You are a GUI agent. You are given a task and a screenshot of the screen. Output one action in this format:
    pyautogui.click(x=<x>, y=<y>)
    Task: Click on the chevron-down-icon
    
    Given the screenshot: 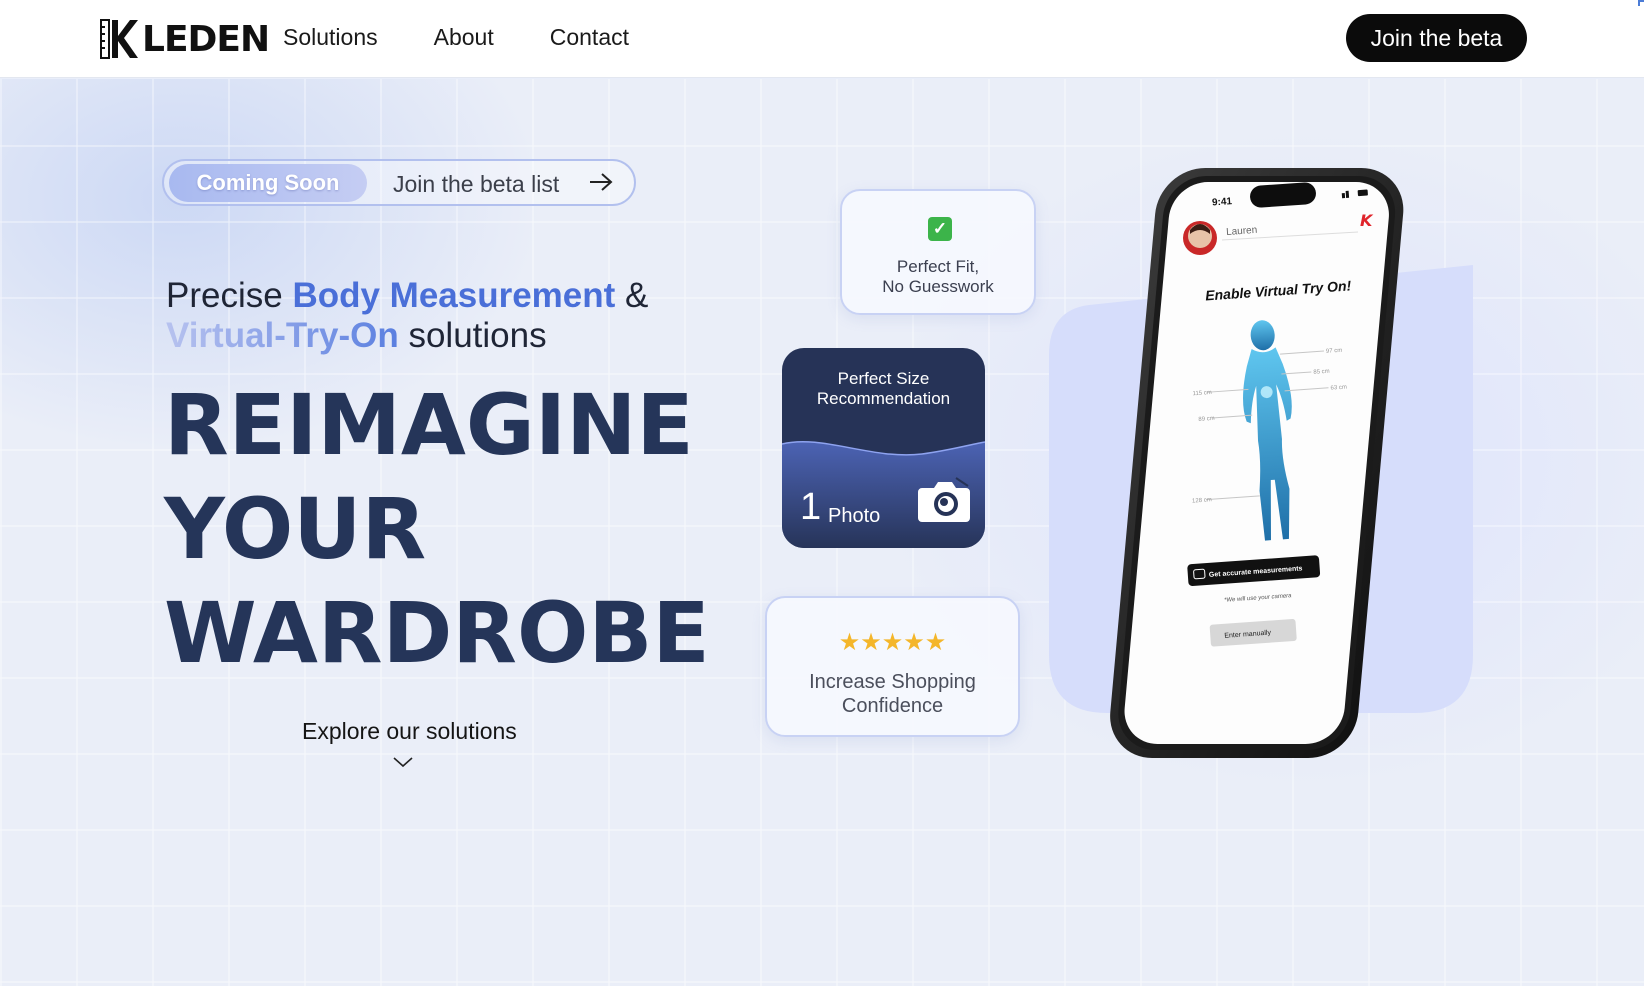 What is the action you would take?
    pyautogui.click(x=403, y=762)
    